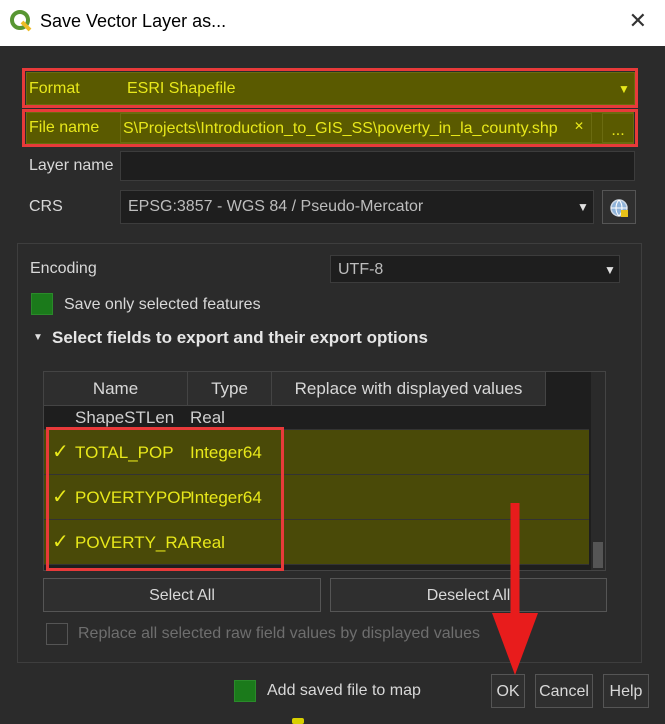 This screenshot has height=724, width=665. I want to click on globe-icon, so click(619, 208).